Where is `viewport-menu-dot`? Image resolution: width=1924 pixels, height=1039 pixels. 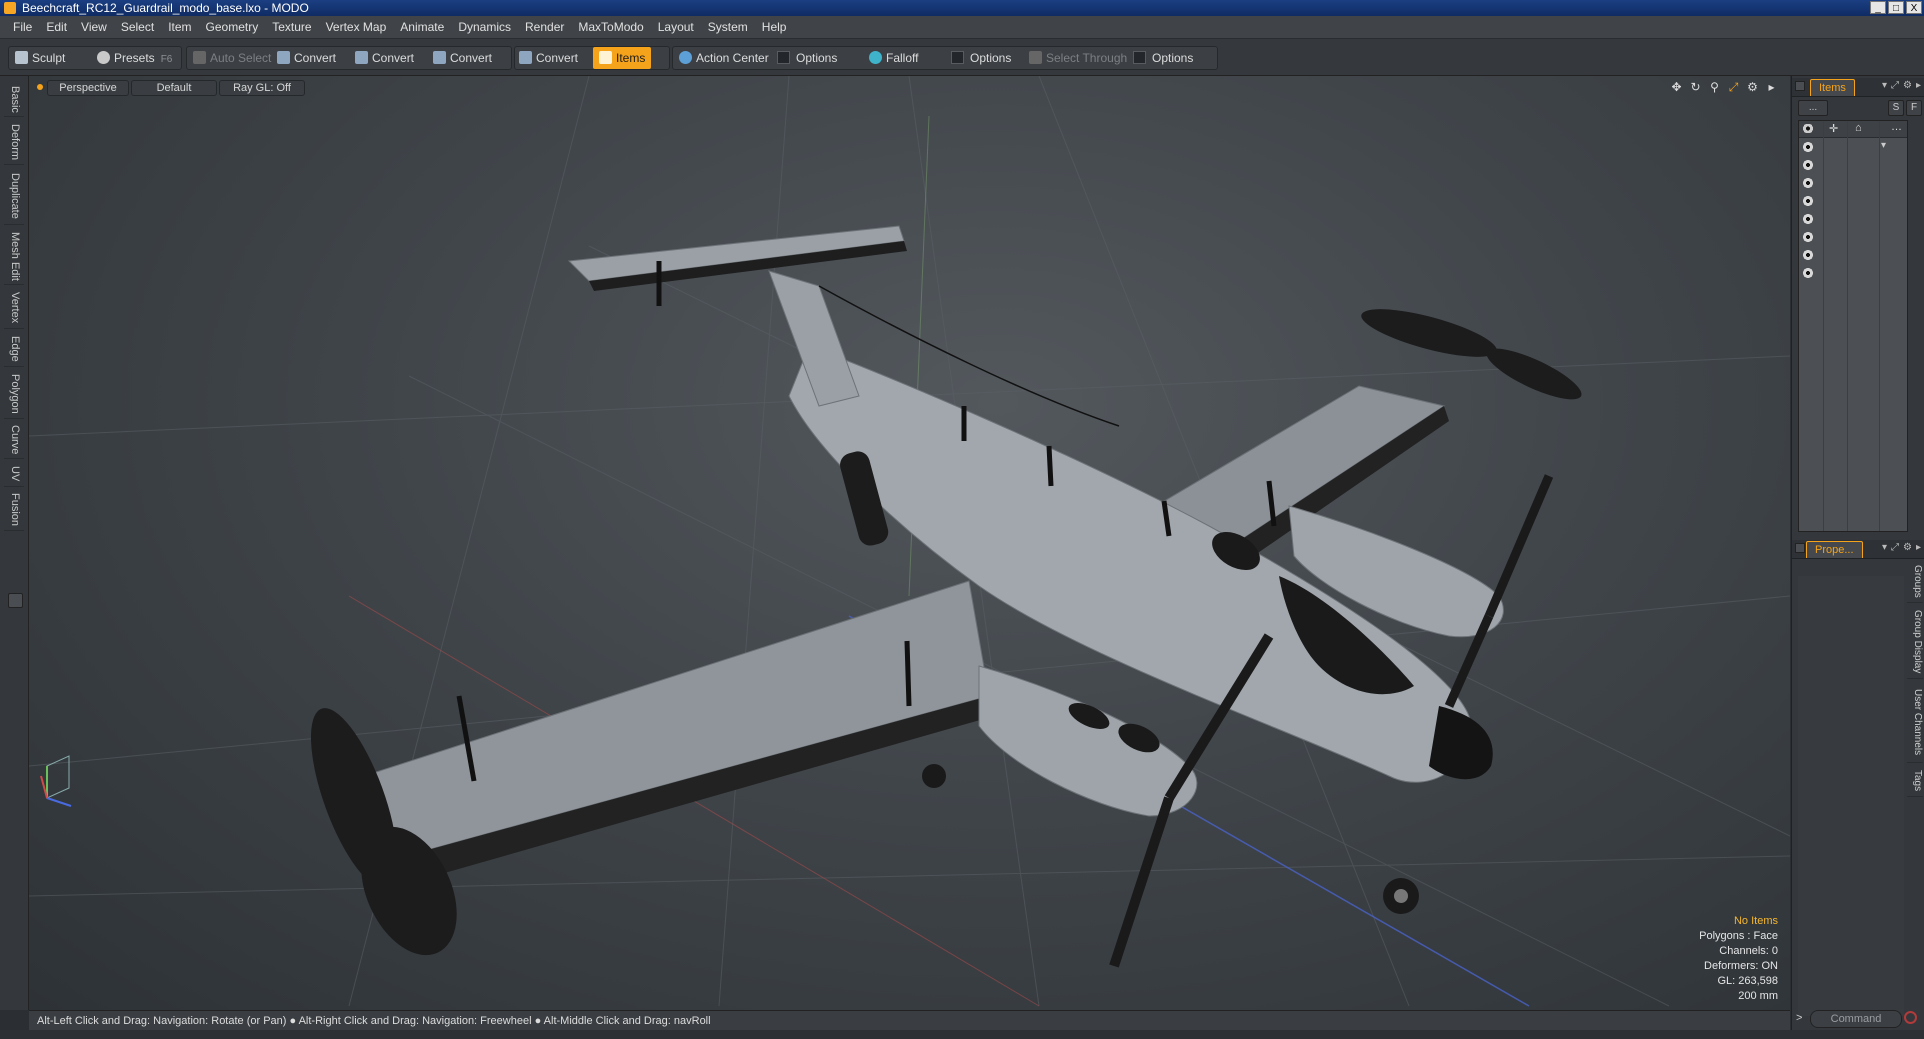
viewport-menu-dot is located at coordinates (40, 87).